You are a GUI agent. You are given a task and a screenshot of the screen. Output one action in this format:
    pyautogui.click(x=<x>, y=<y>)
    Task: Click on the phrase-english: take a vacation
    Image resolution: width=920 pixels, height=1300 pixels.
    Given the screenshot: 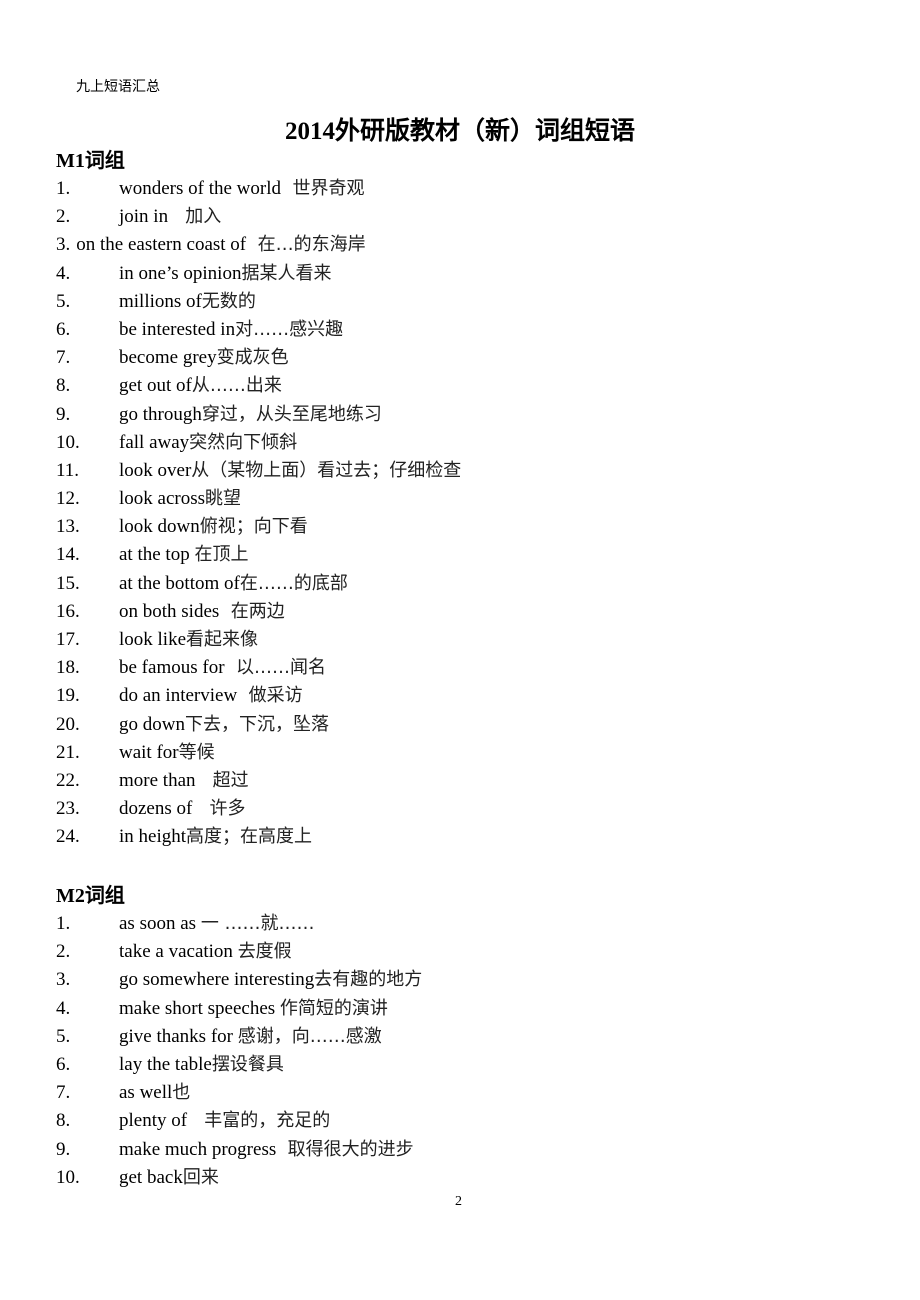 What is the action you would take?
    pyautogui.click(x=178, y=952)
    